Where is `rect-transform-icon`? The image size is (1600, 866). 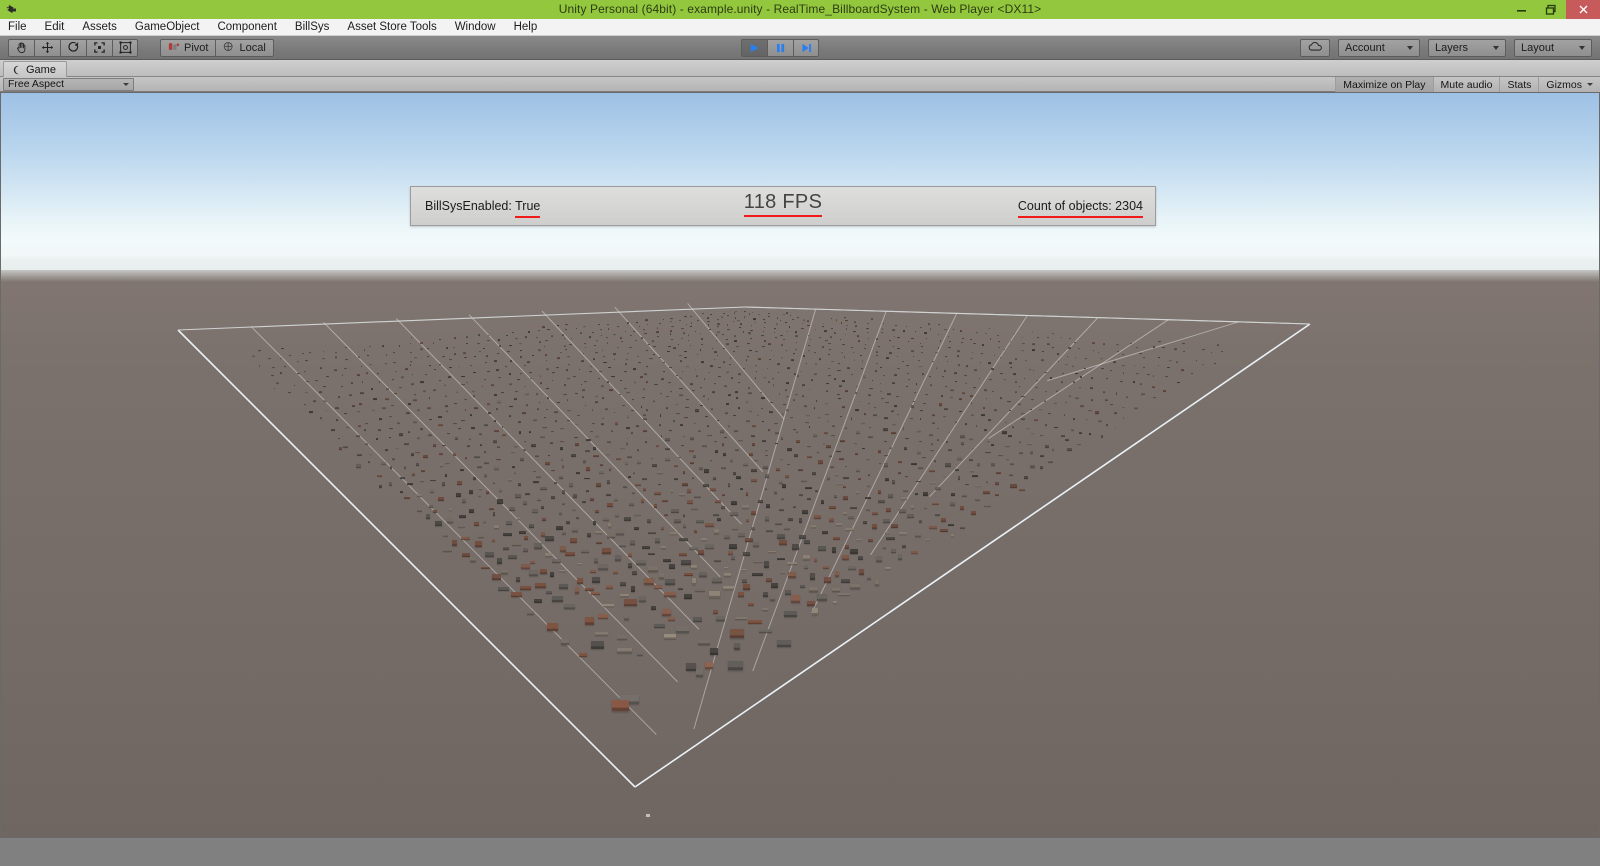 rect-transform-icon is located at coordinates (125, 47).